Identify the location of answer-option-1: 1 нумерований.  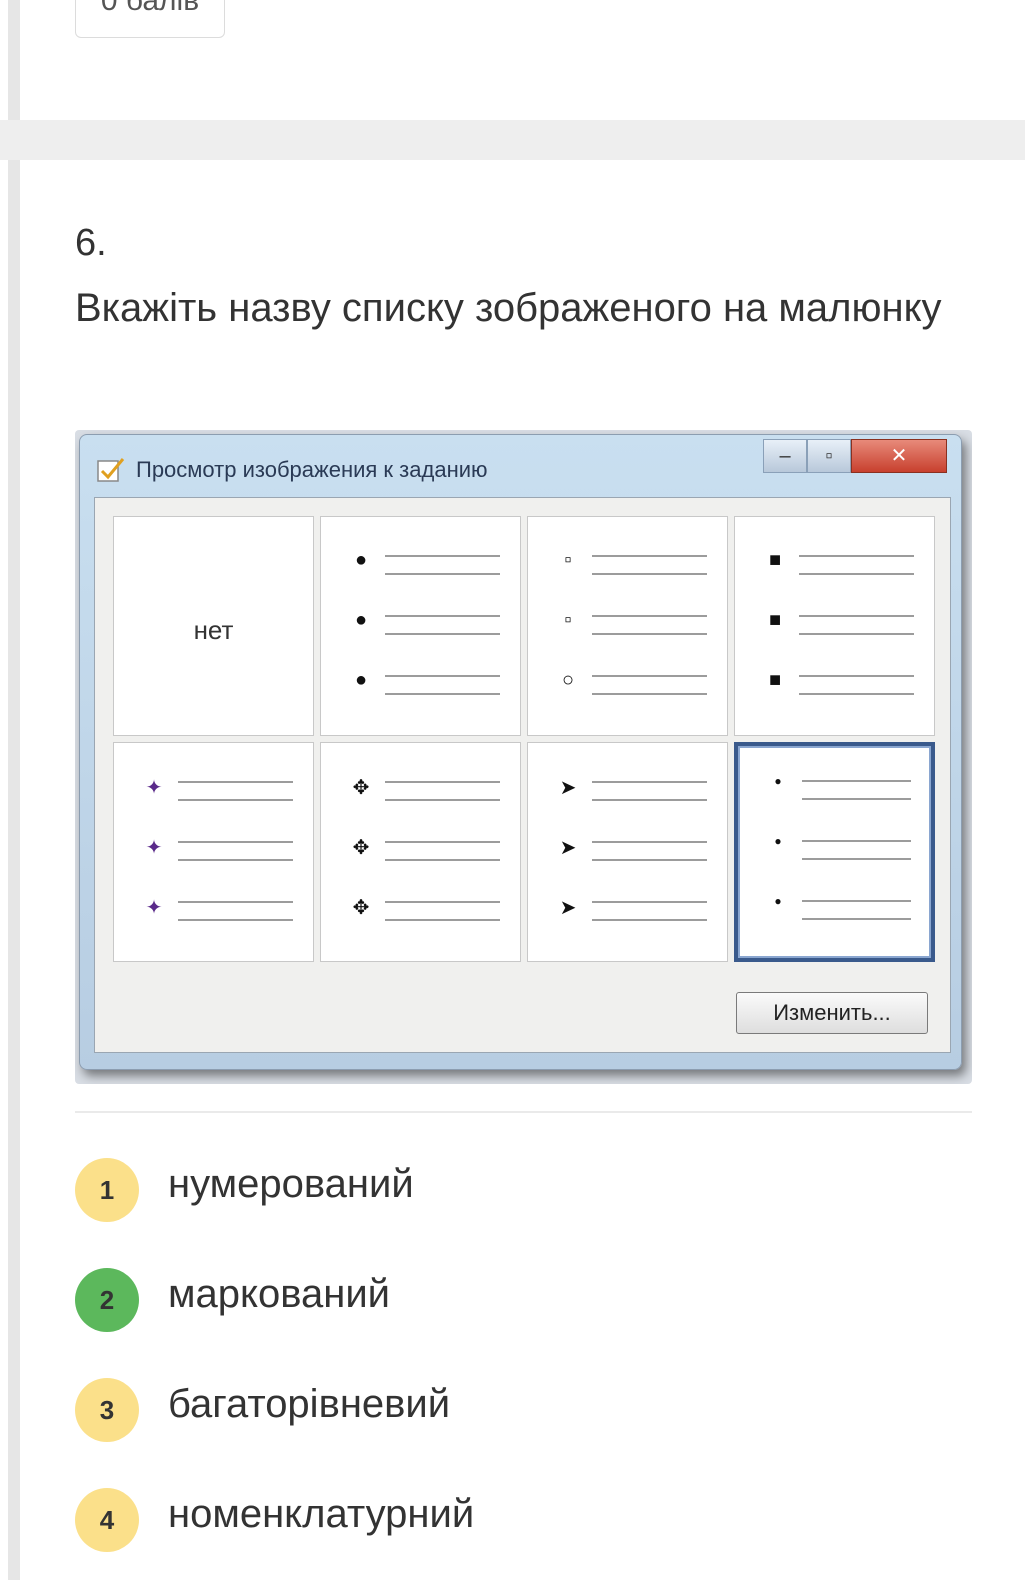
(525, 1211).